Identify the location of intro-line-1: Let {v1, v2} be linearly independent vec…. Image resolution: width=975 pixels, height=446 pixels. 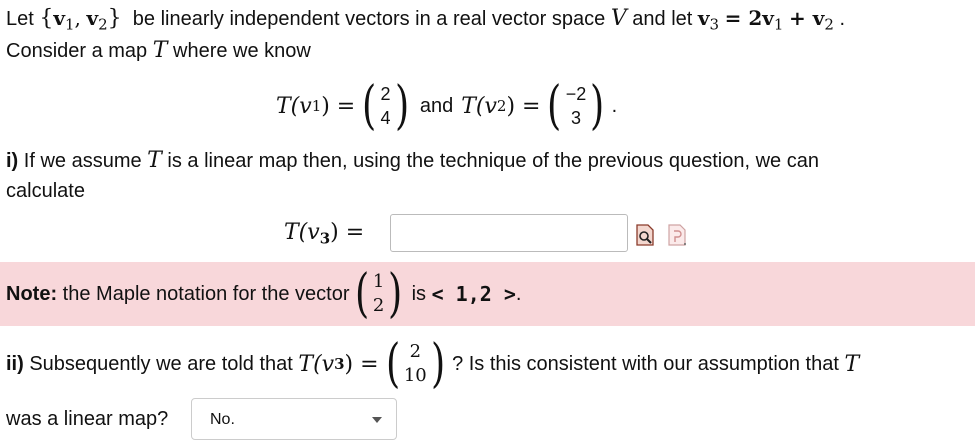
(426, 20).